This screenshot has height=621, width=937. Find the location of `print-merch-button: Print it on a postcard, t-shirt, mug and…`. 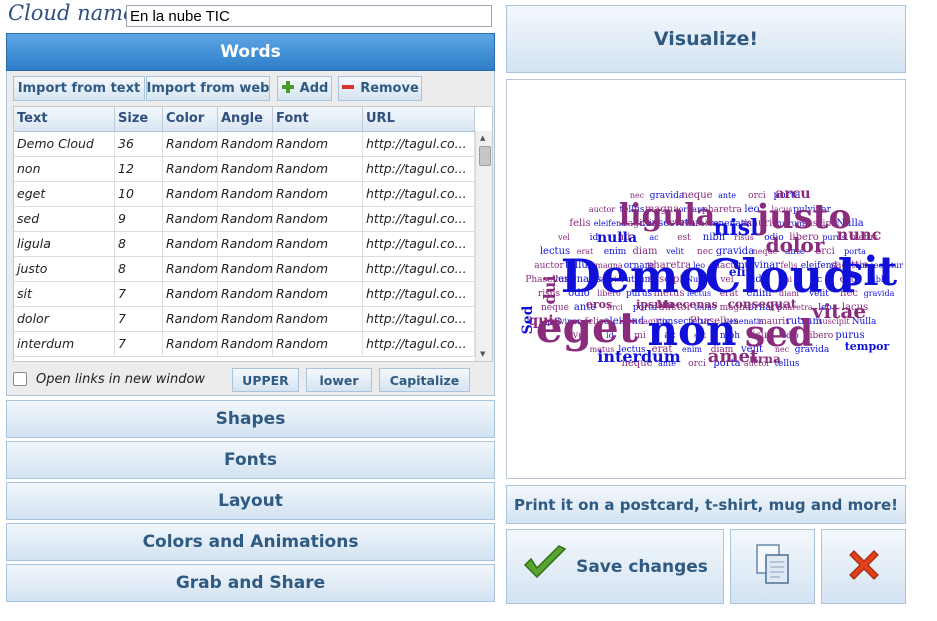

print-merch-button: Print it on a postcard, t-shirt, mug and… is located at coordinates (706, 504).